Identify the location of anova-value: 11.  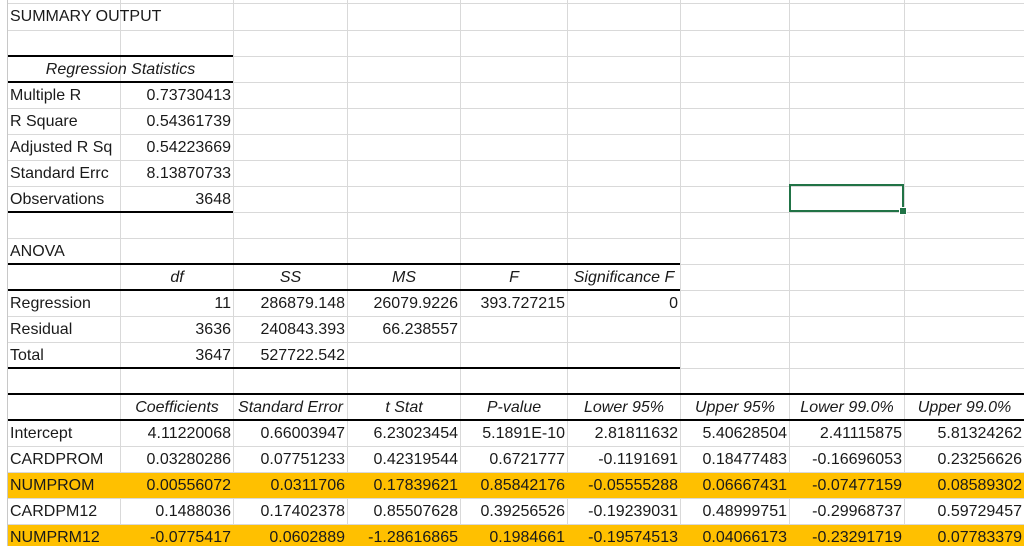
(177, 303).